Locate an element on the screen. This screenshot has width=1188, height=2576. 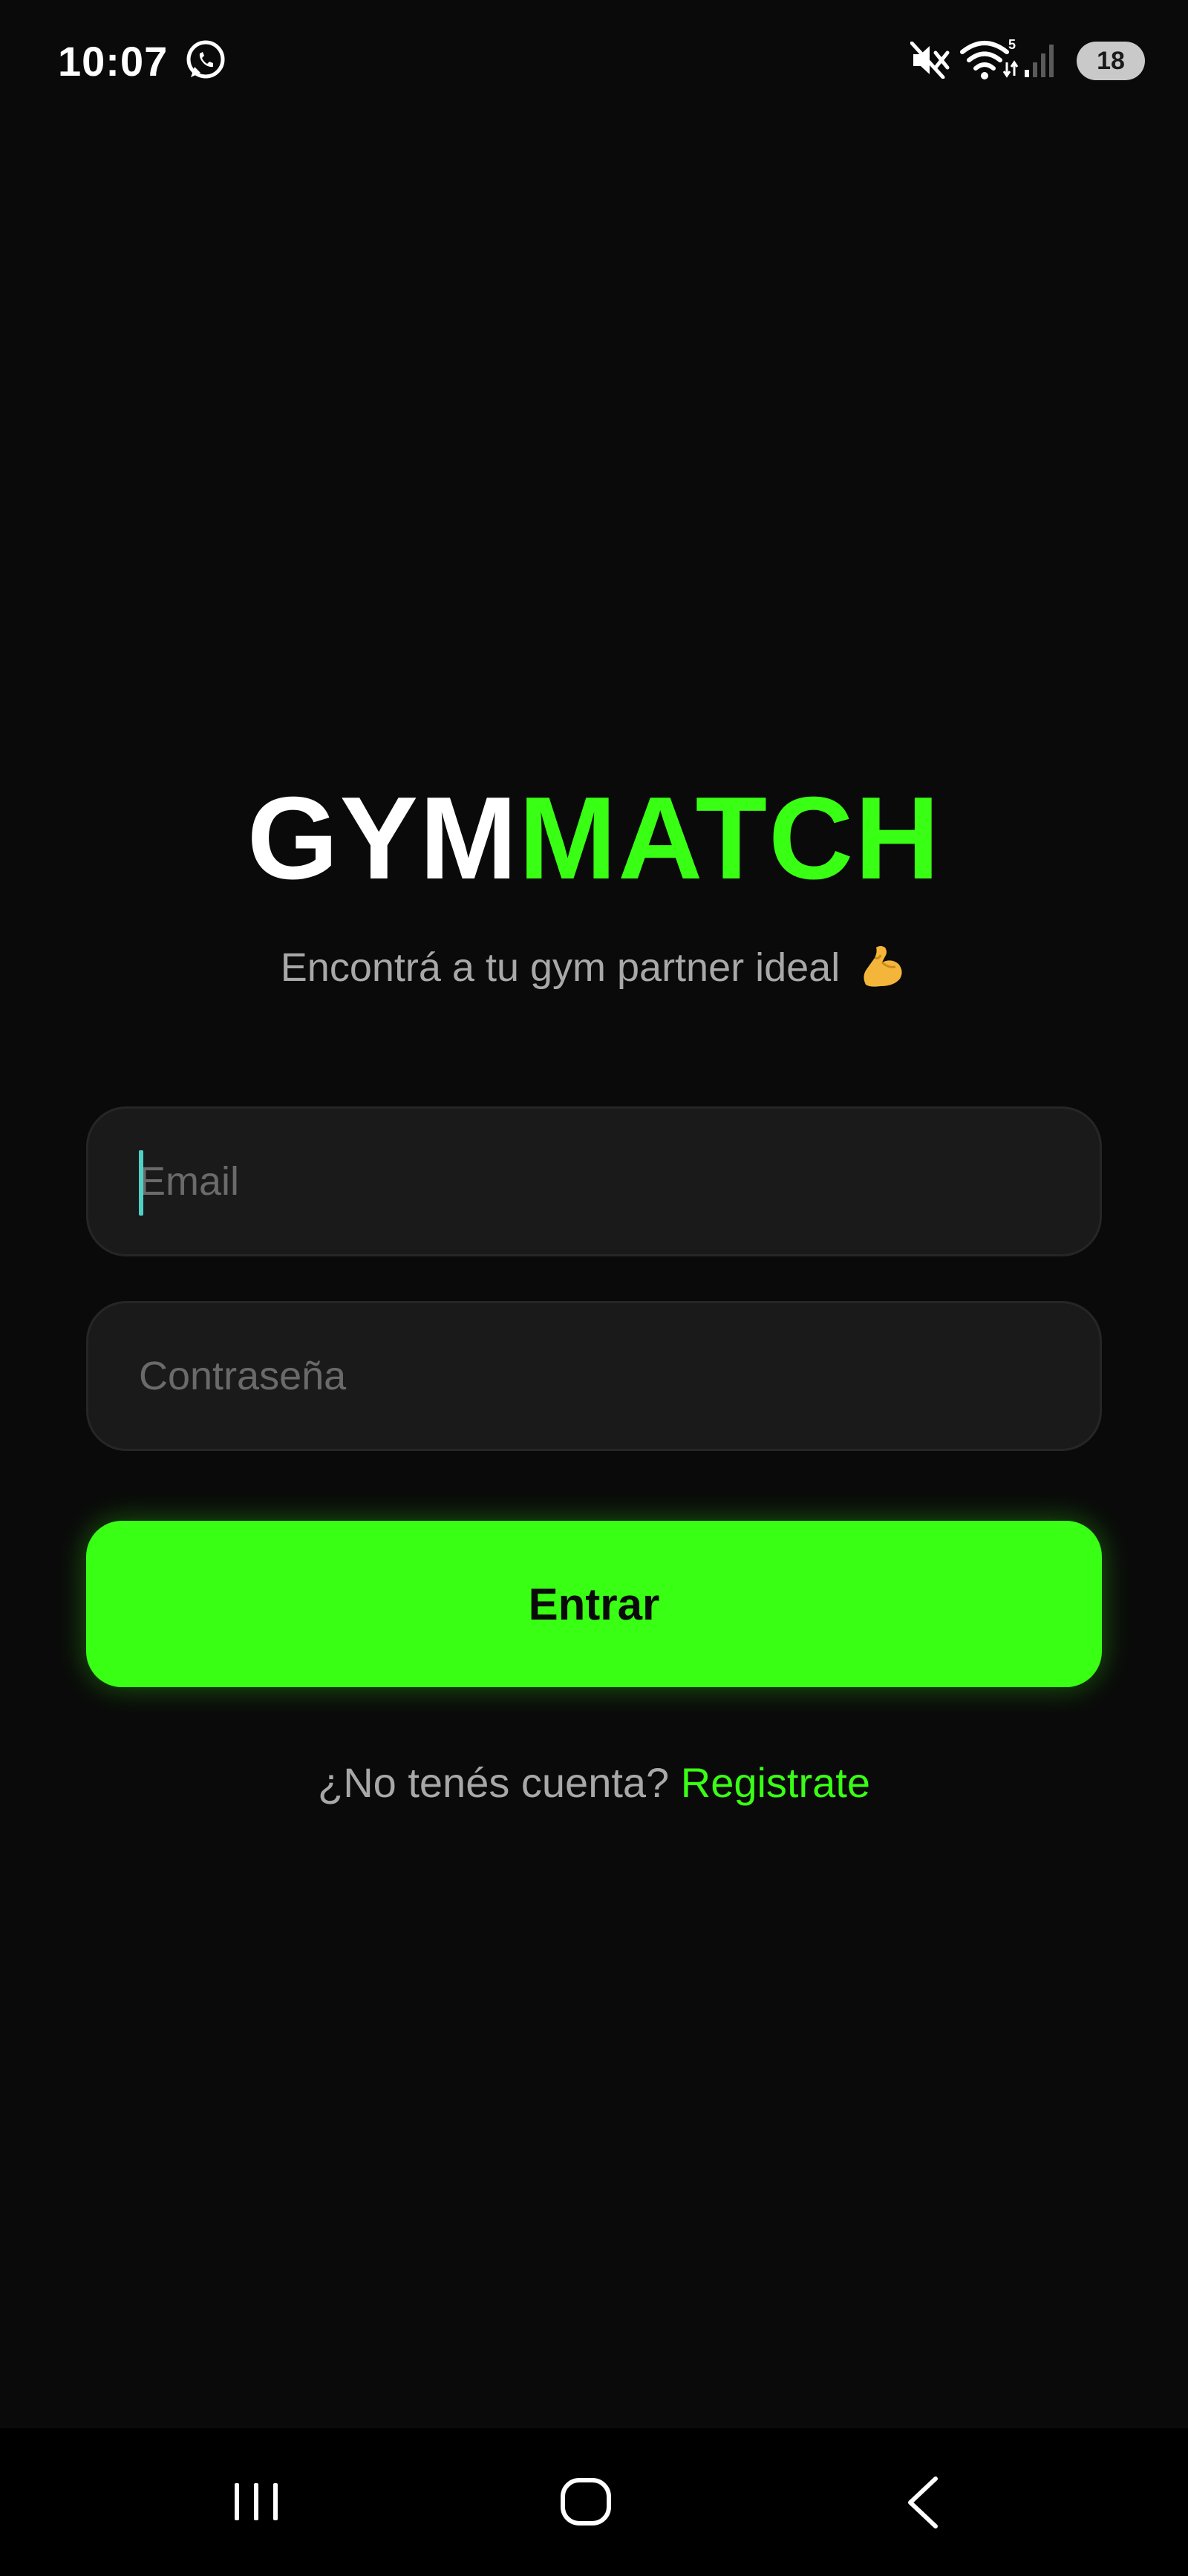
navigation-bar is located at coordinates (594, 2502).